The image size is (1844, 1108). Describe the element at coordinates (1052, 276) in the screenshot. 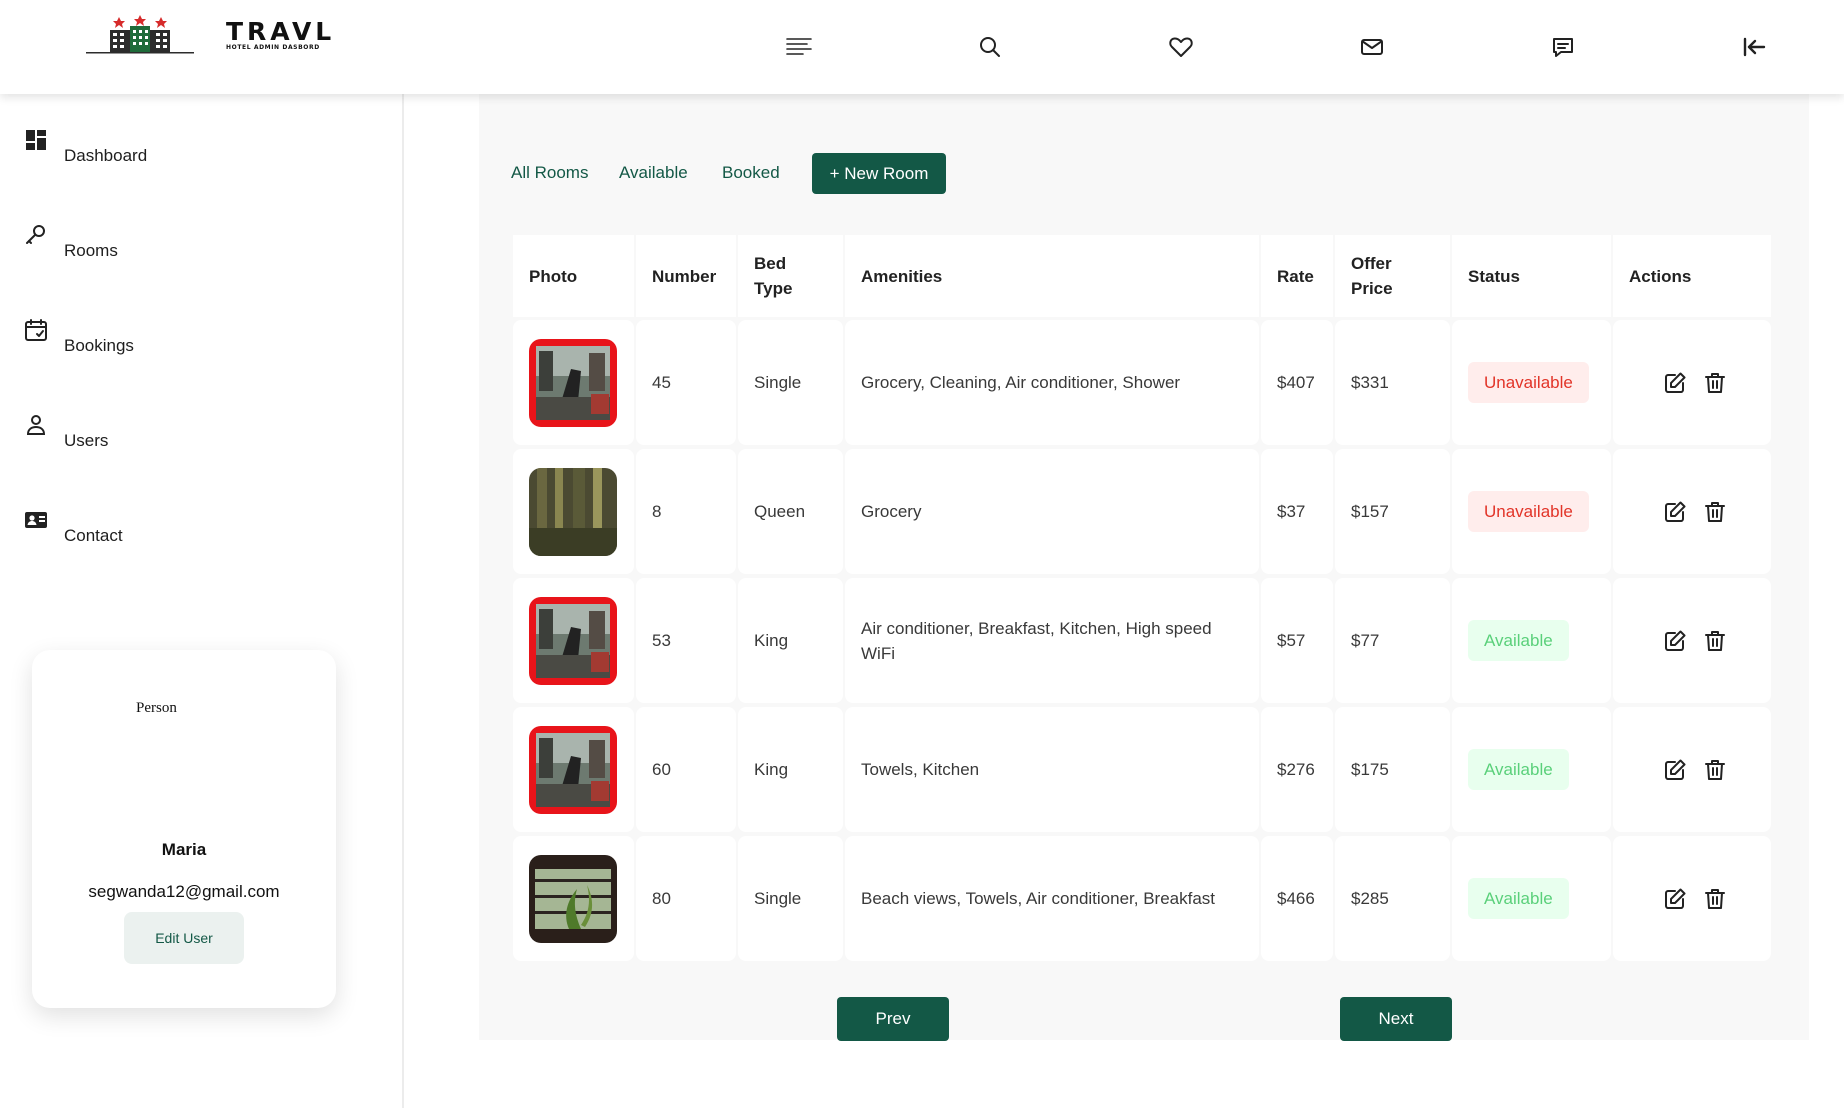

I see `column-header-amenities: Amenities` at that location.